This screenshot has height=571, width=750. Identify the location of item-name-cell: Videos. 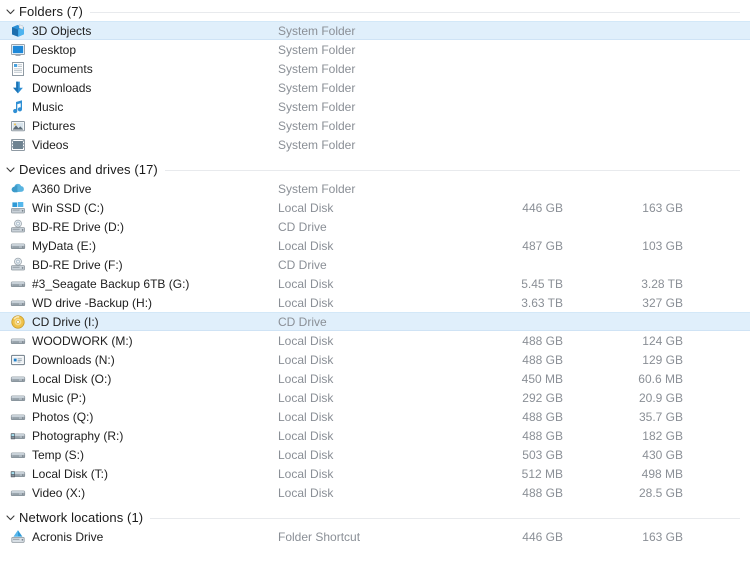
(139, 145).